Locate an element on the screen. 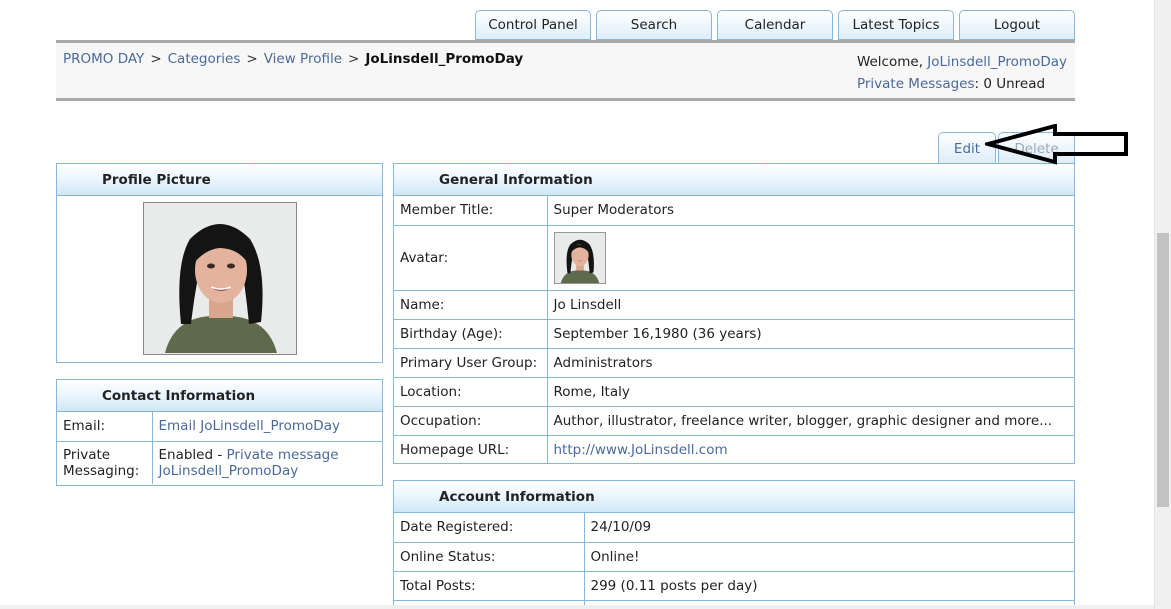 The image size is (1171, 609). online-status-value: Online! is located at coordinates (829, 557).